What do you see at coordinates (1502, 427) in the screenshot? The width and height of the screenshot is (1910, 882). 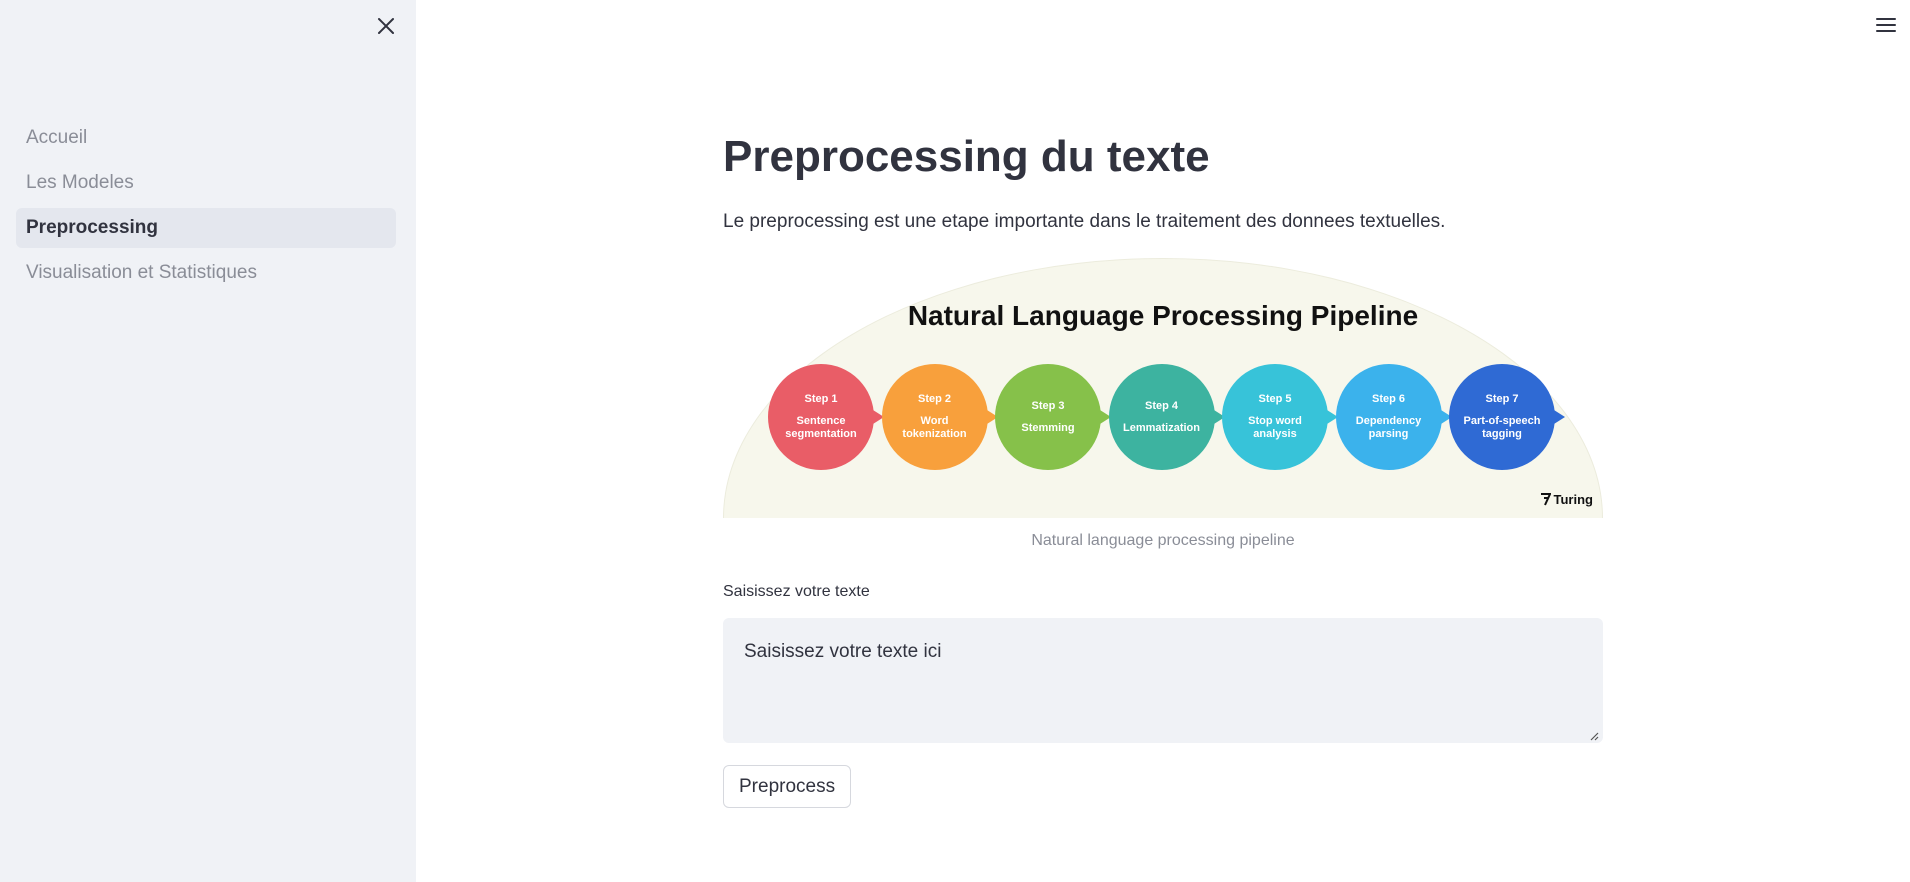 I see `step-label: Part-of-speech tagging` at bounding box center [1502, 427].